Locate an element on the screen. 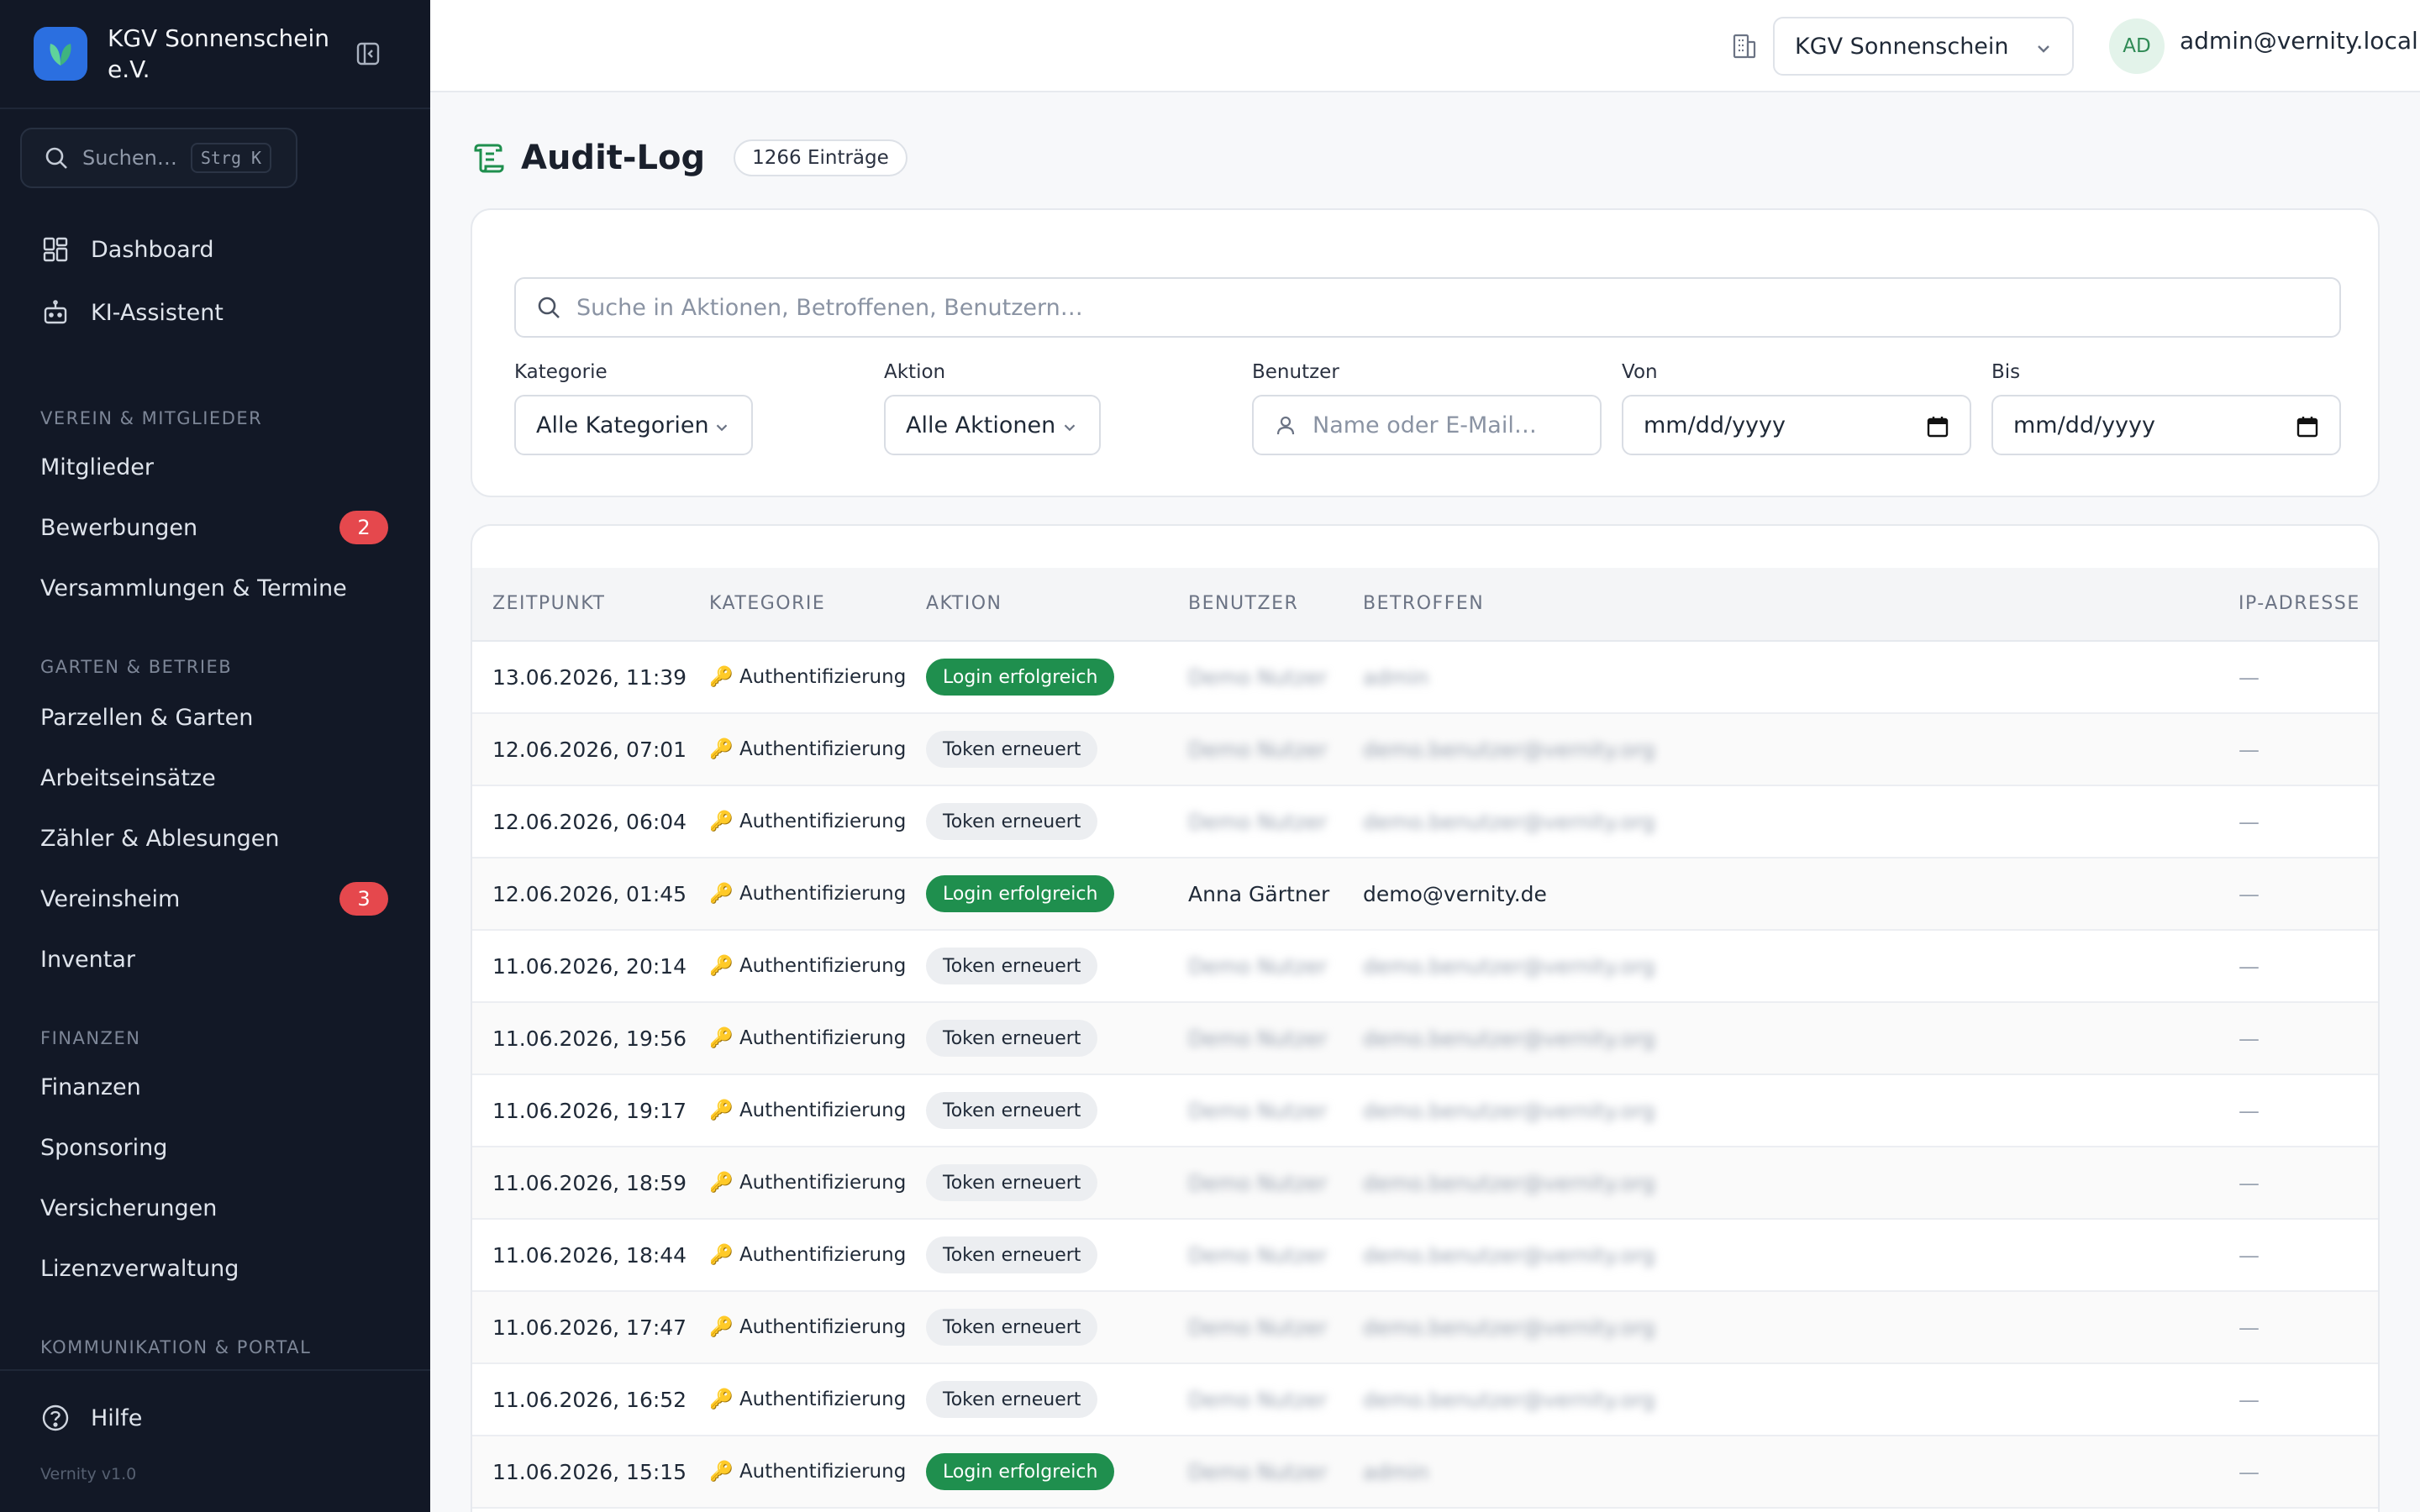  audit-search is located at coordinates (1427, 307).